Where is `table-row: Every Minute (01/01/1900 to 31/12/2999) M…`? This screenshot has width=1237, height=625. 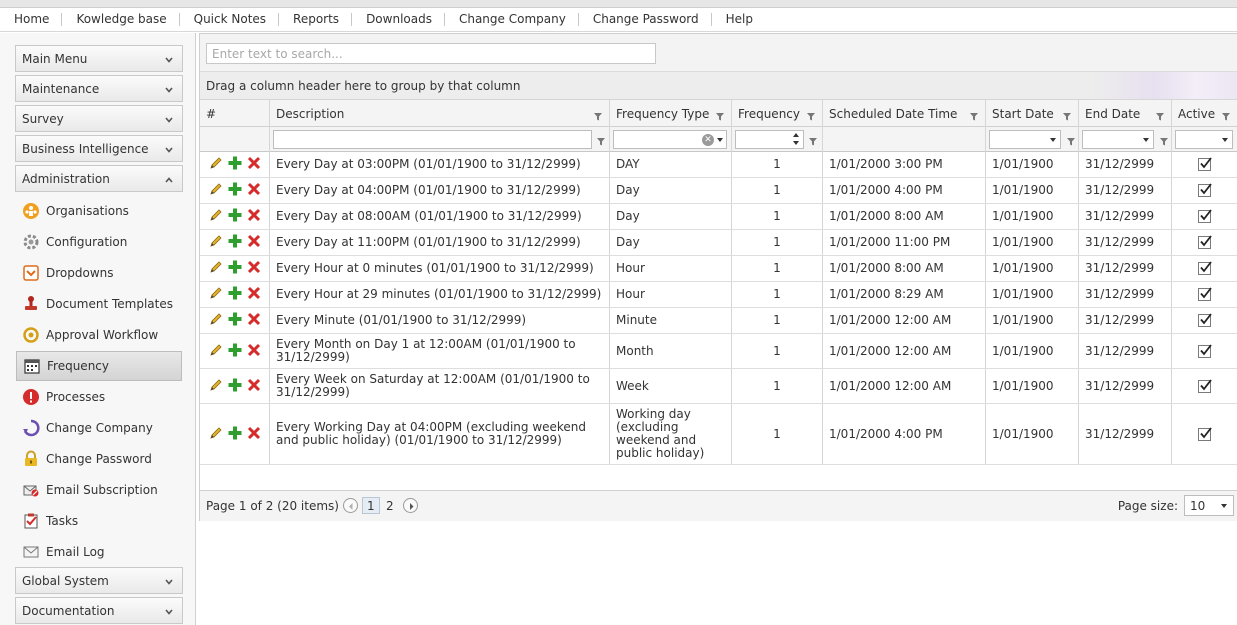 table-row: Every Minute (01/01/1900 to 31/12/2999) M… is located at coordinates (718, 321).